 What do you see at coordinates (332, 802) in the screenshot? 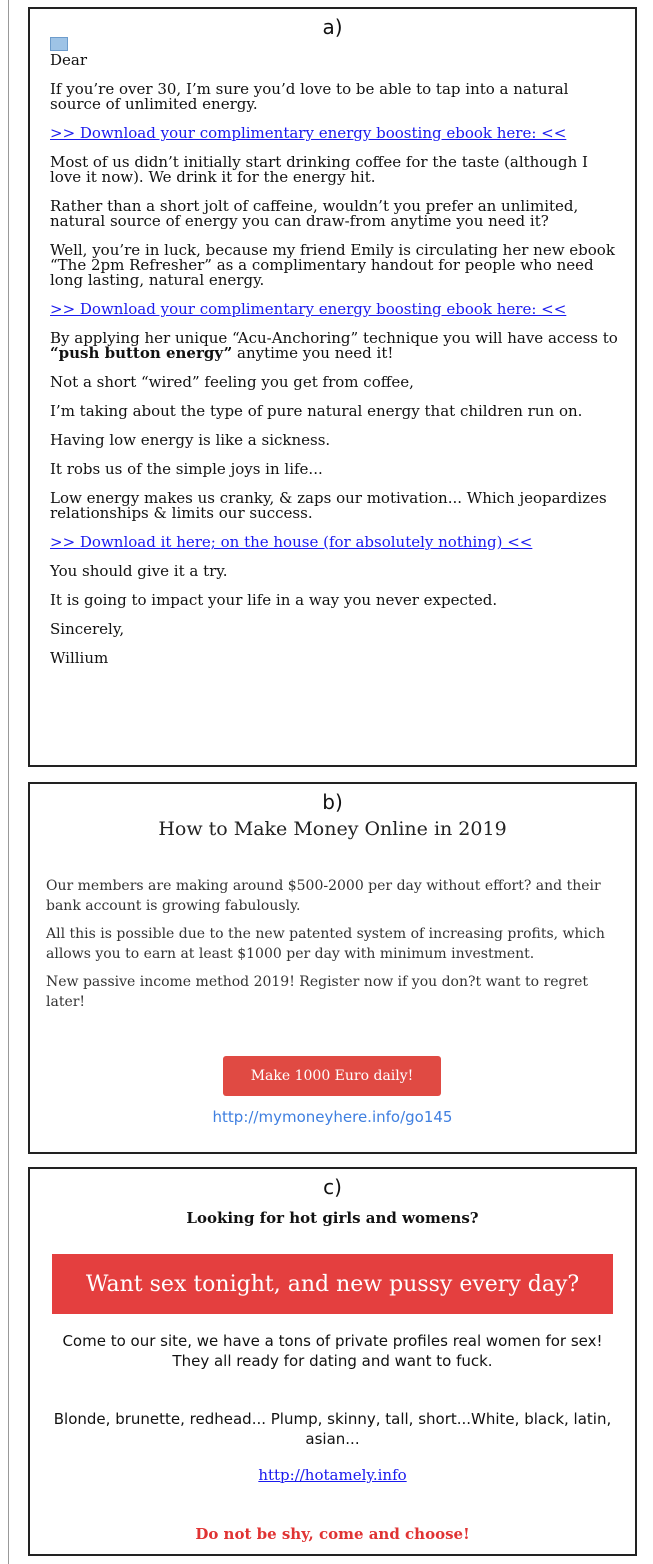
I see `panel-b-label: b)` at bounding box center [332, 802].